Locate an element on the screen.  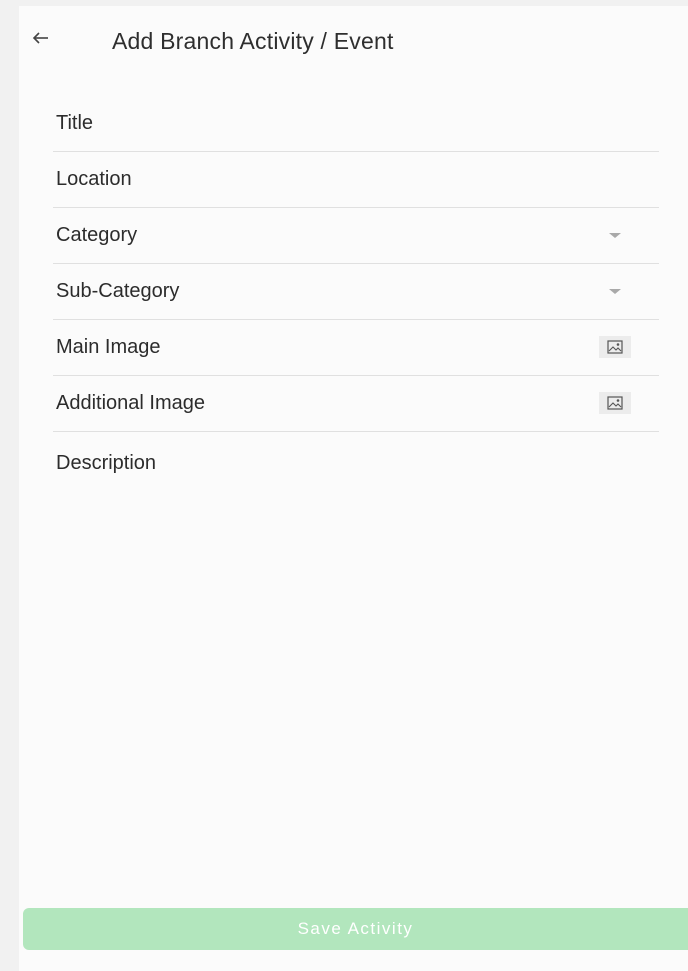
category-dropdown: Category is located at coordinates (356, 236).